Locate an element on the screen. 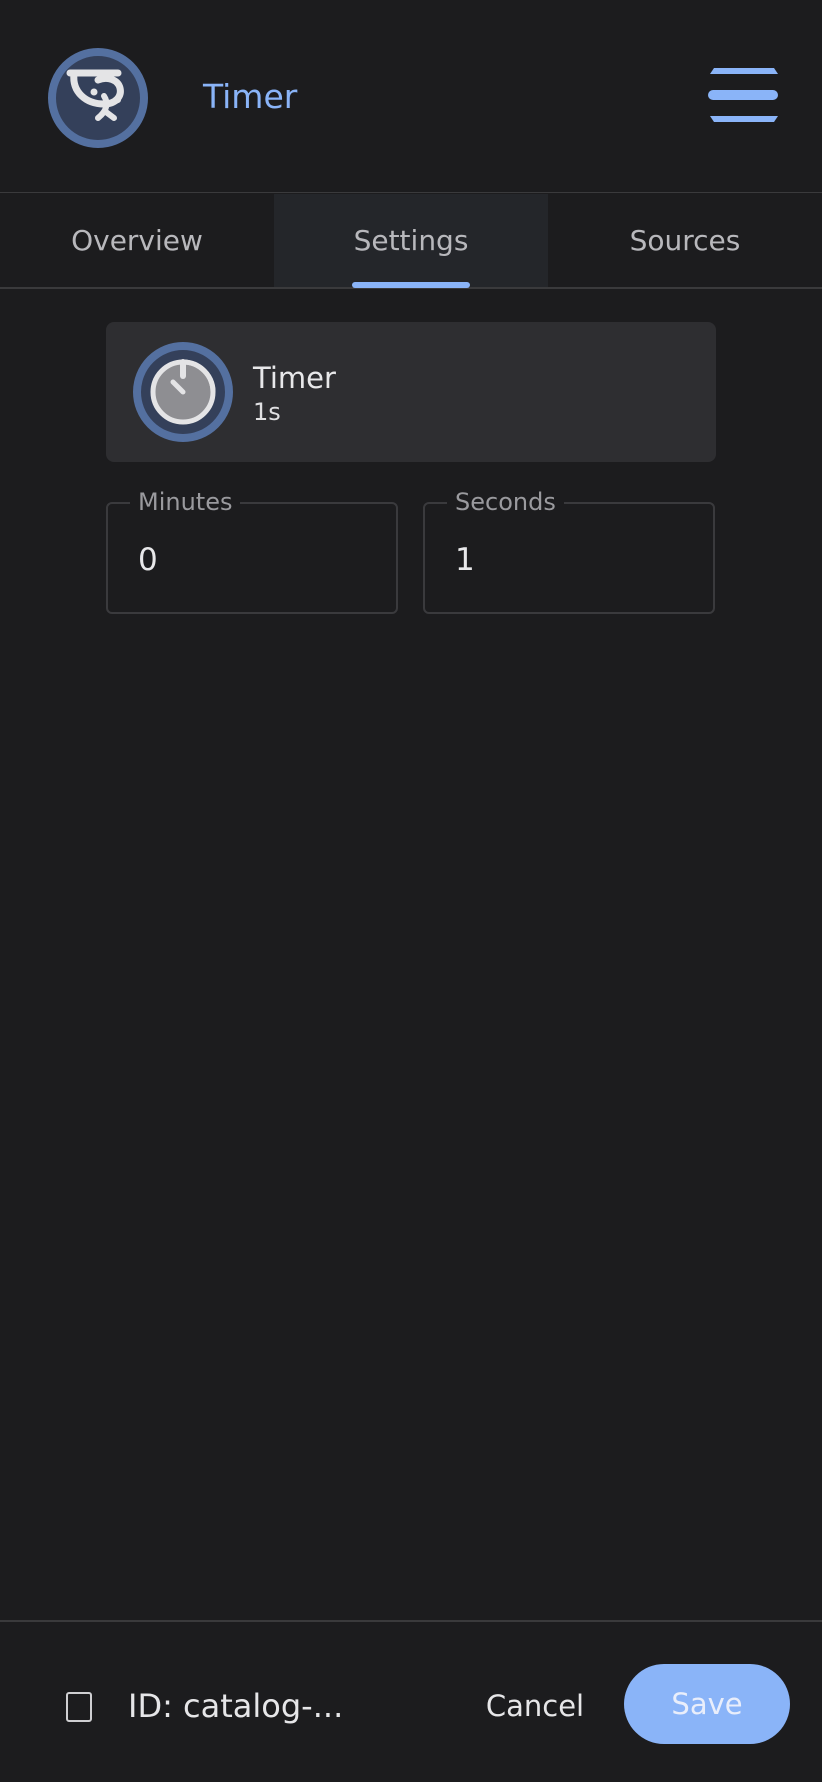  minutes-label: Minutes is located at coordinates (185, 502).